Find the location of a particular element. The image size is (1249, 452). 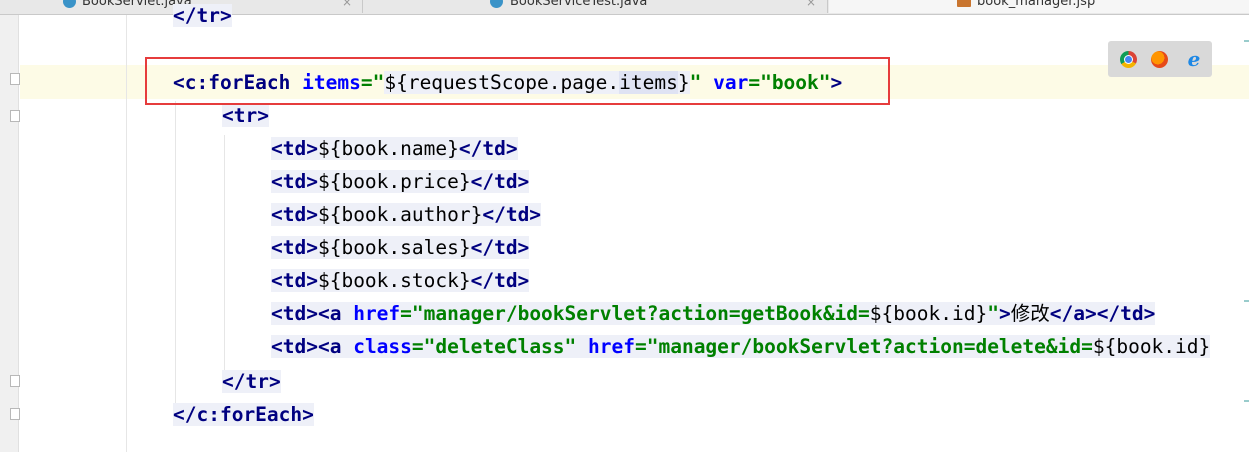

code-line-td-sales: <td>${book.sales}</td> is located at coordinates (400, 247).